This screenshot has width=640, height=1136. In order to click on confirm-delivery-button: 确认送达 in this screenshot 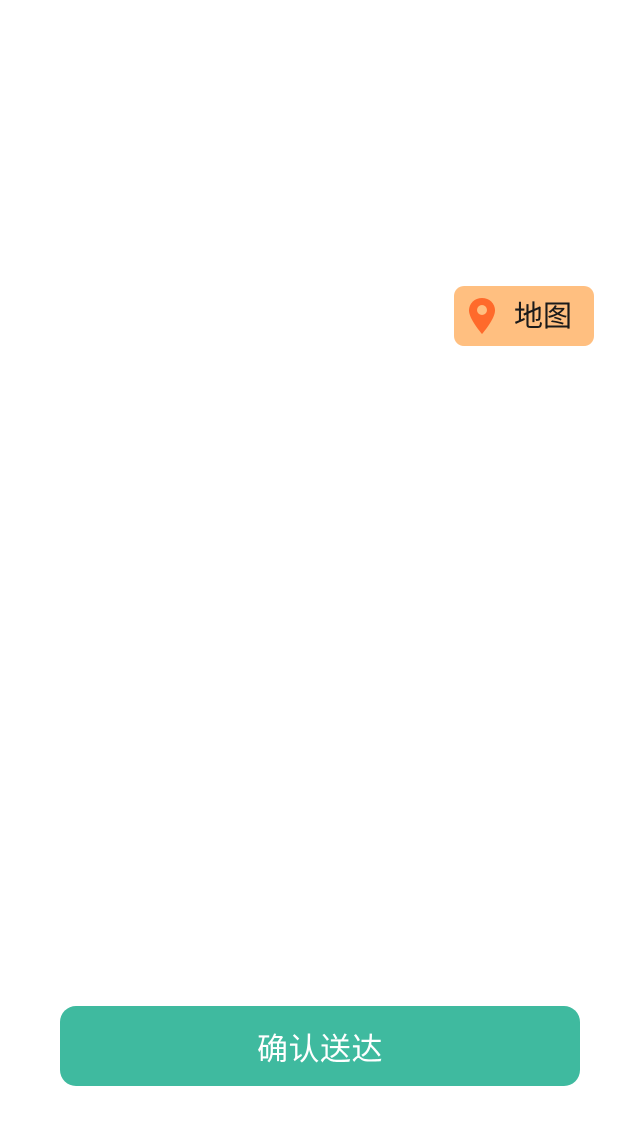, I will do `click(320, 1046)`.